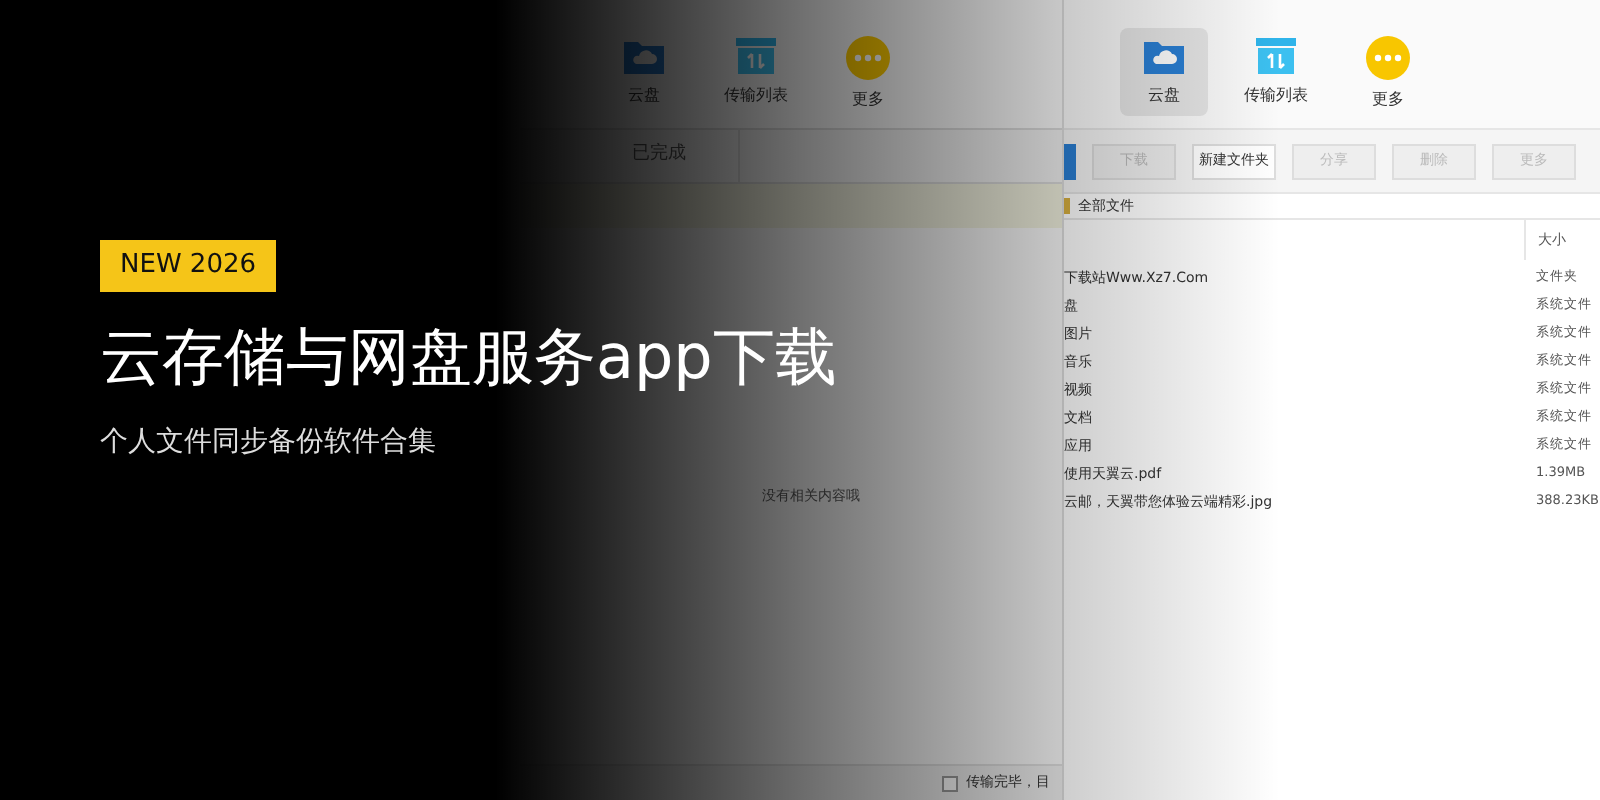 This screenshot has height=800, width=1600. I want to click on nav-button: 传输列表, so click(1276, 72).